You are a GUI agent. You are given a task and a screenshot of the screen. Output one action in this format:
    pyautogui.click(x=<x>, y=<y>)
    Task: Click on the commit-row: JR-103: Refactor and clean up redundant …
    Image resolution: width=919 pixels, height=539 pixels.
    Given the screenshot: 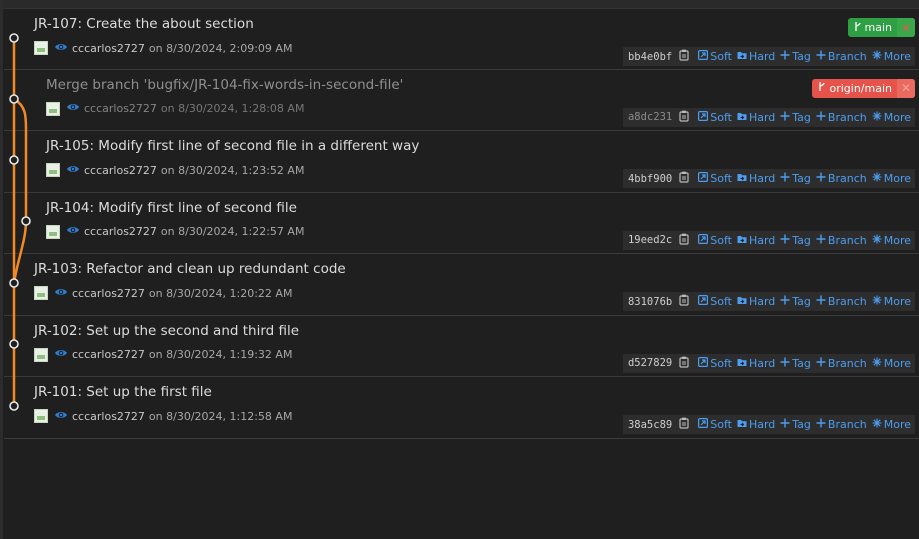 What is the action you would take?
    pyautogui.click(x=461, y=285)
    